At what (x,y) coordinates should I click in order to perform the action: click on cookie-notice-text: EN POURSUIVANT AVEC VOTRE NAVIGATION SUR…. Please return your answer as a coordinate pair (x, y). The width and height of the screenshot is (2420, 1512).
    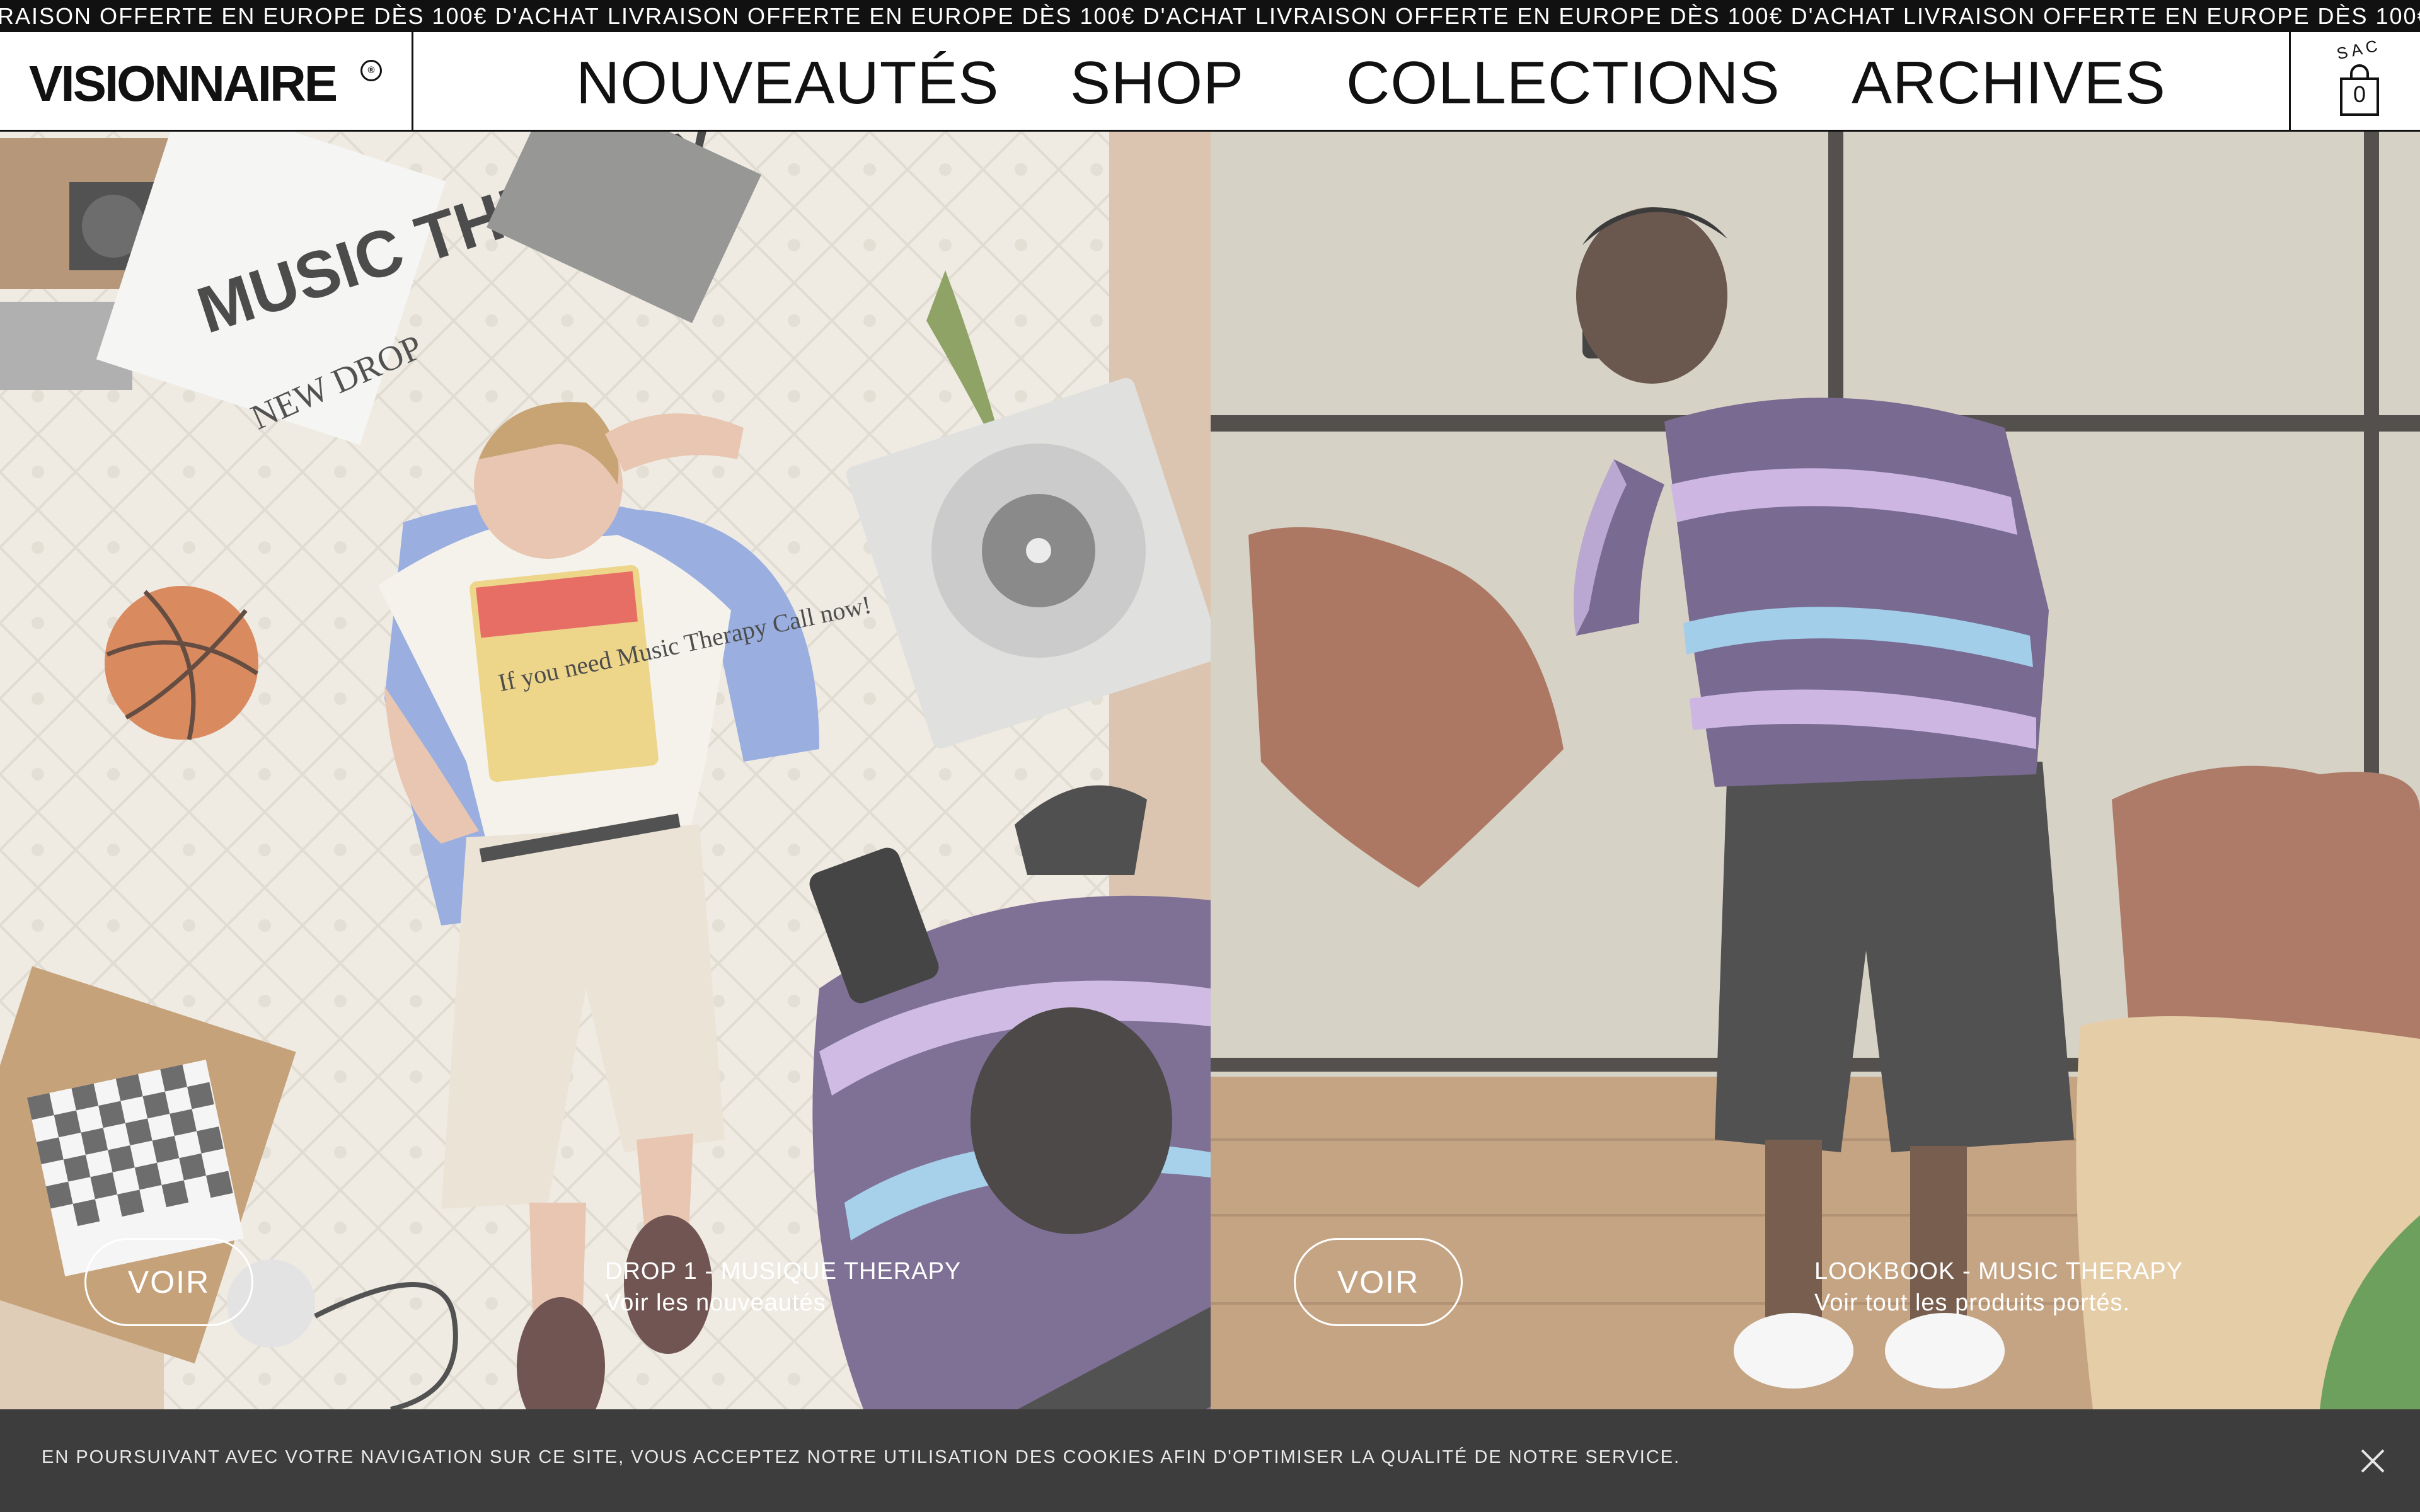
    Looking at the image, I should click on (861, 1457).